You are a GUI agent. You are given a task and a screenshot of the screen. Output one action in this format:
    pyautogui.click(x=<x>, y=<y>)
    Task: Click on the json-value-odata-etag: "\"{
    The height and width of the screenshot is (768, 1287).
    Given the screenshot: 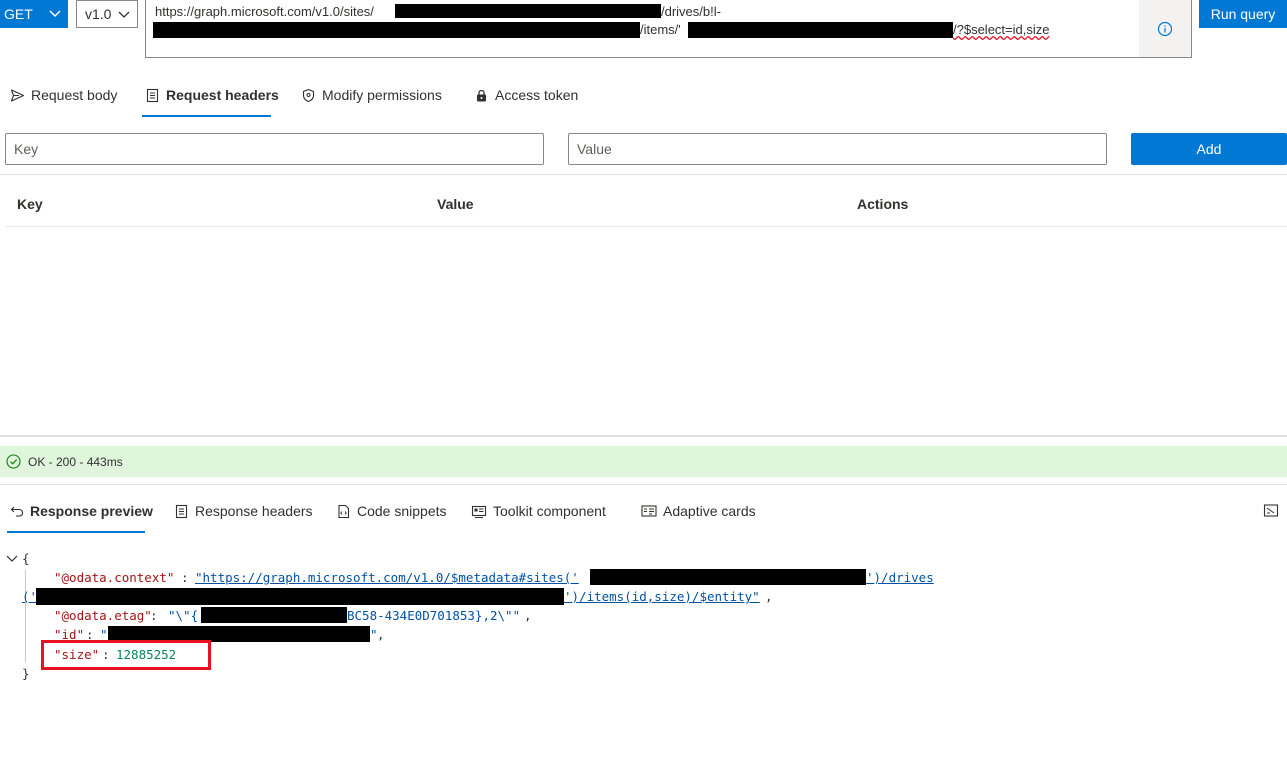 What is the action you would take?
    pyautogui.click(x=183, y=615)
    